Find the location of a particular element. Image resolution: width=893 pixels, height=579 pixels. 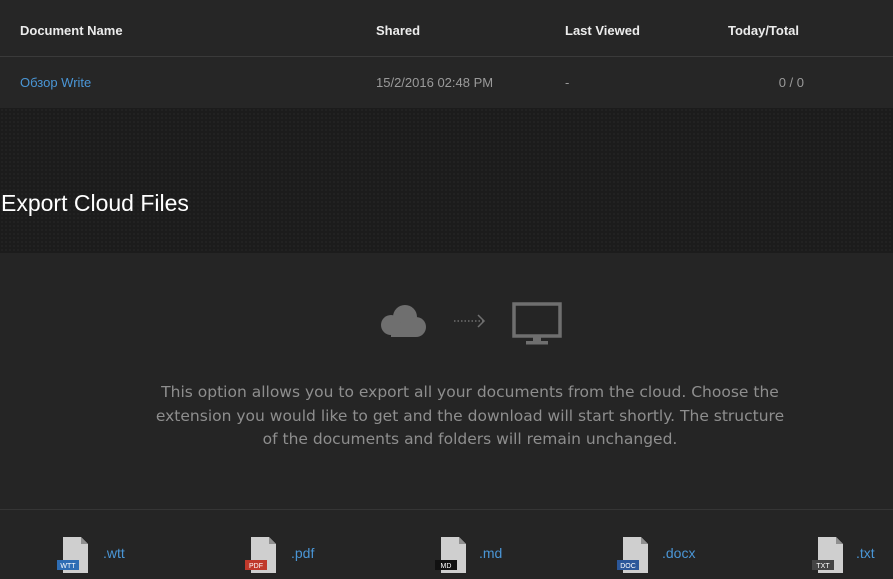

column-header-document-name: Document Name is located at coordinates (71, 30).